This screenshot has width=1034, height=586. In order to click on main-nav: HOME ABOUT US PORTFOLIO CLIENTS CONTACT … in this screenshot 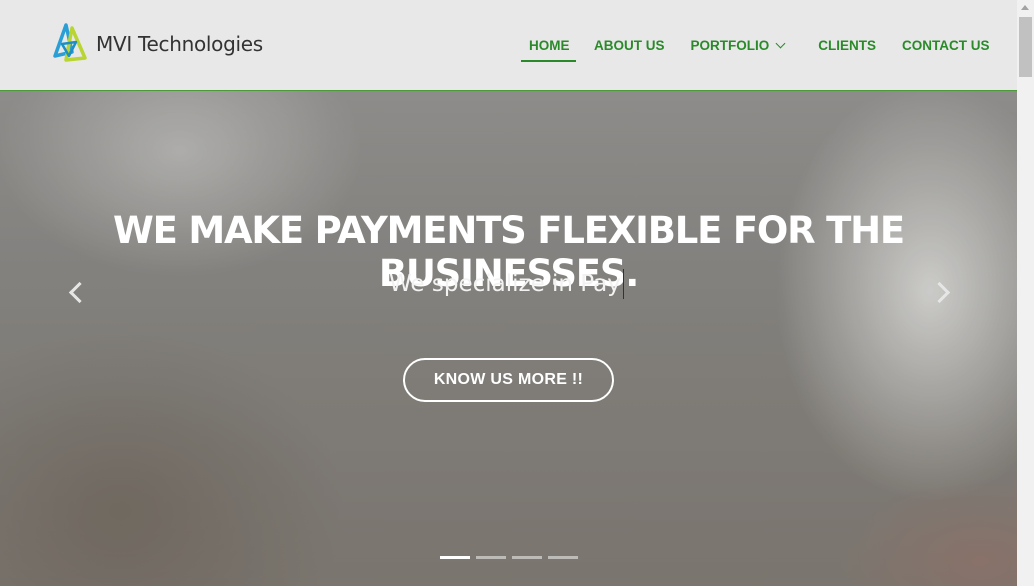, I will do `click(755, 45)`.